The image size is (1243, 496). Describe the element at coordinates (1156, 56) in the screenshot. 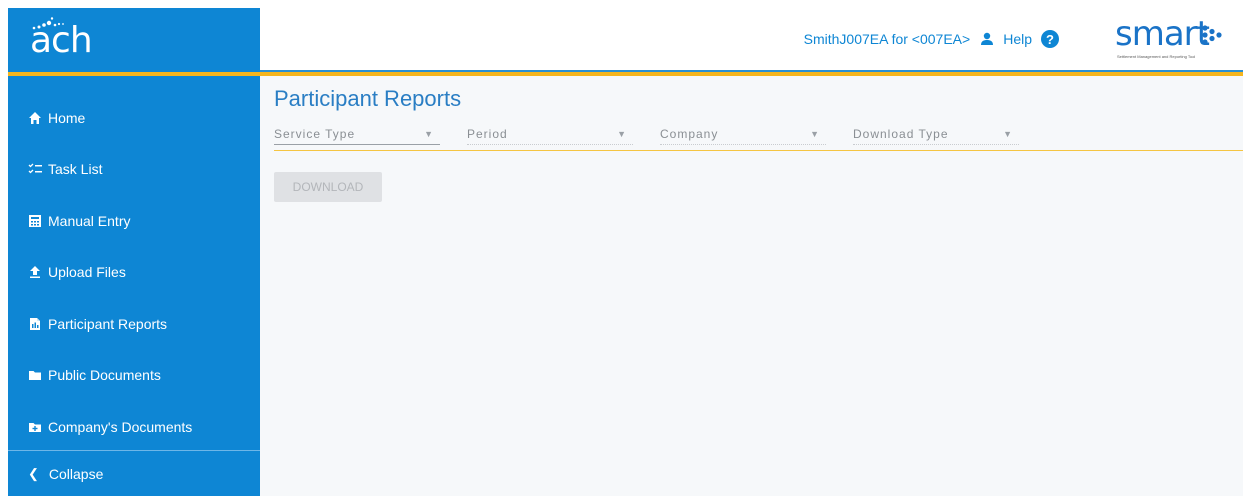

I see `smart-tagline: Settlement Management and Reporting Tool` at that location.